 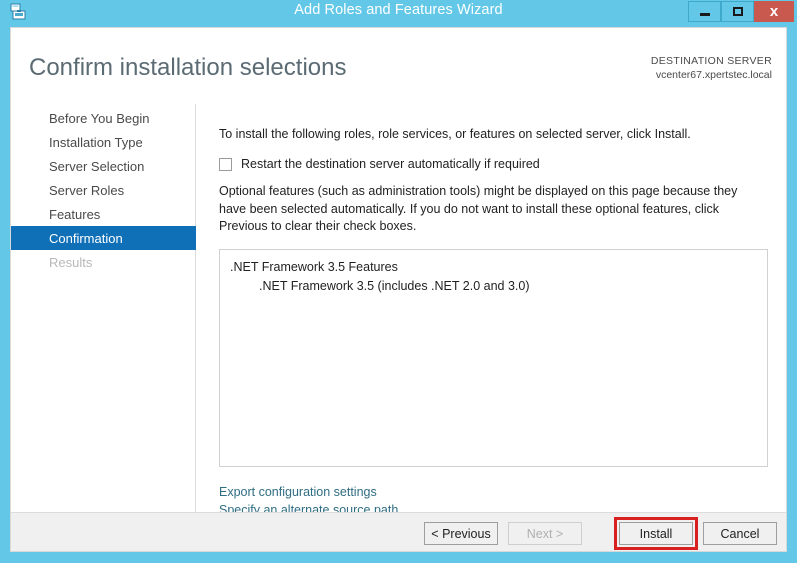 I want to click on title-bar: Add Roles and Features Wizard x, so click(x=398, y=12).